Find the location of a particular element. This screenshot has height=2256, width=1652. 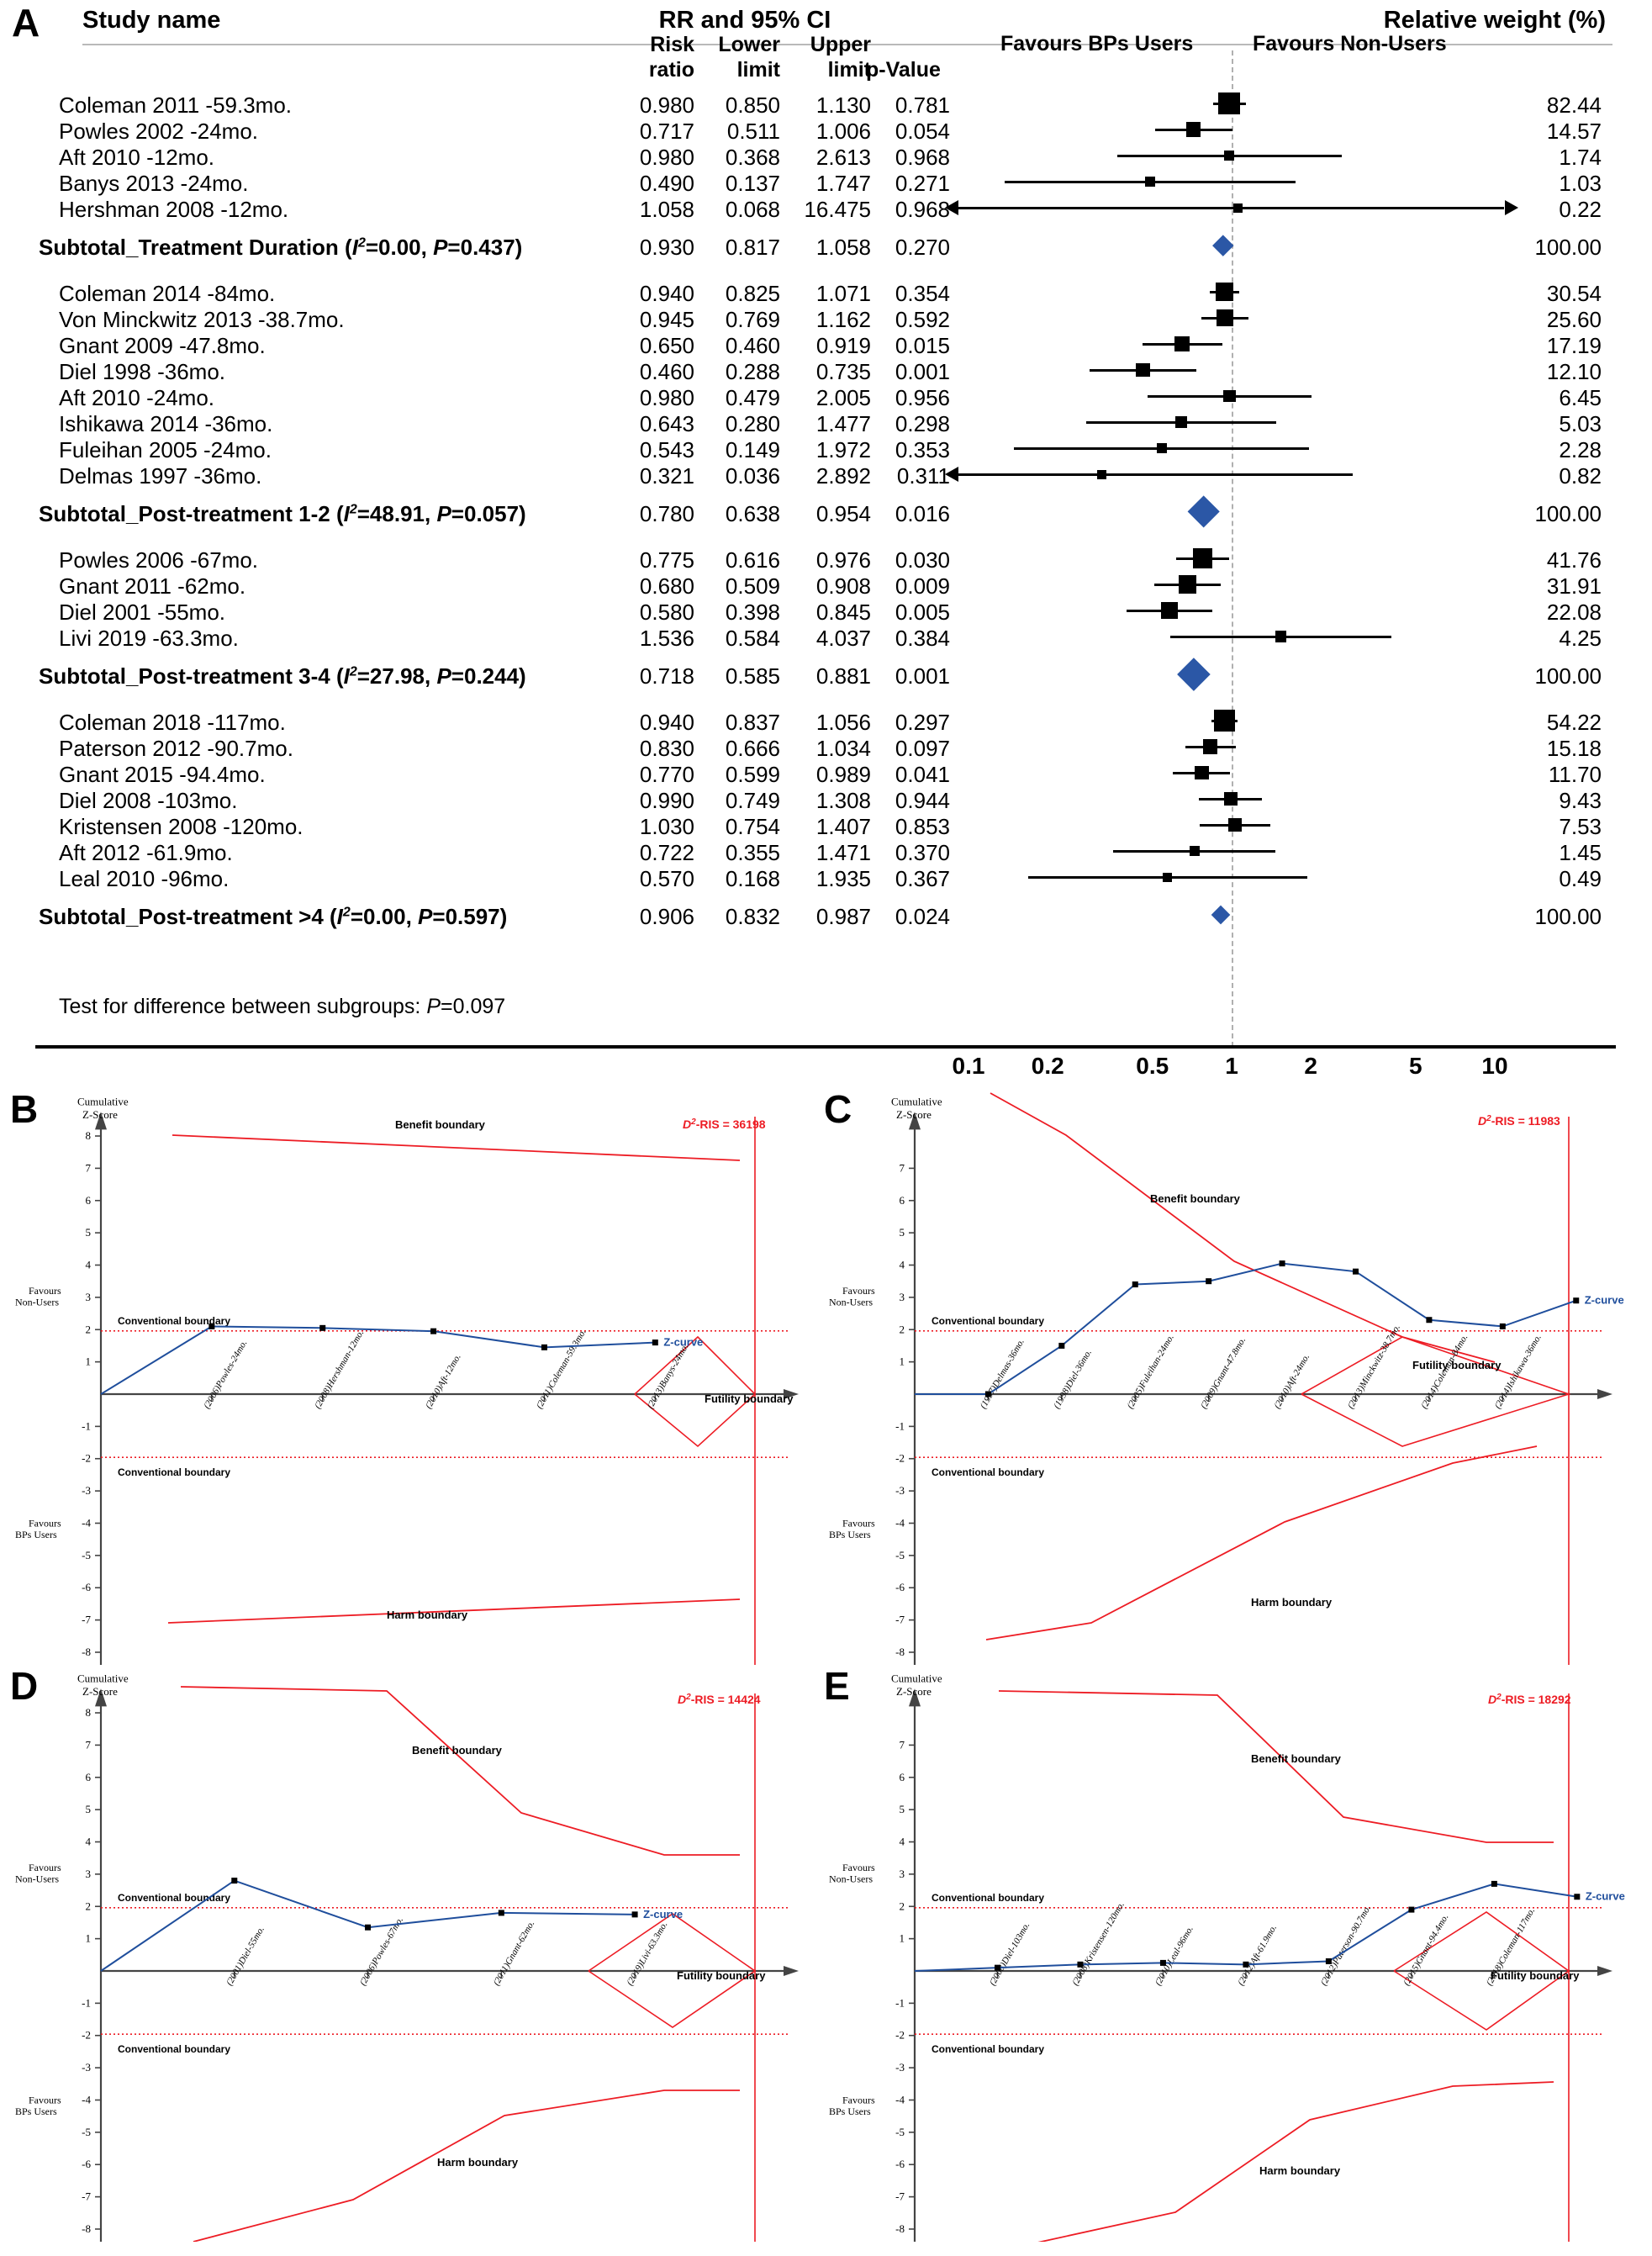

cell-upper-limit: 1.308 is located at coordinates (843, 800).